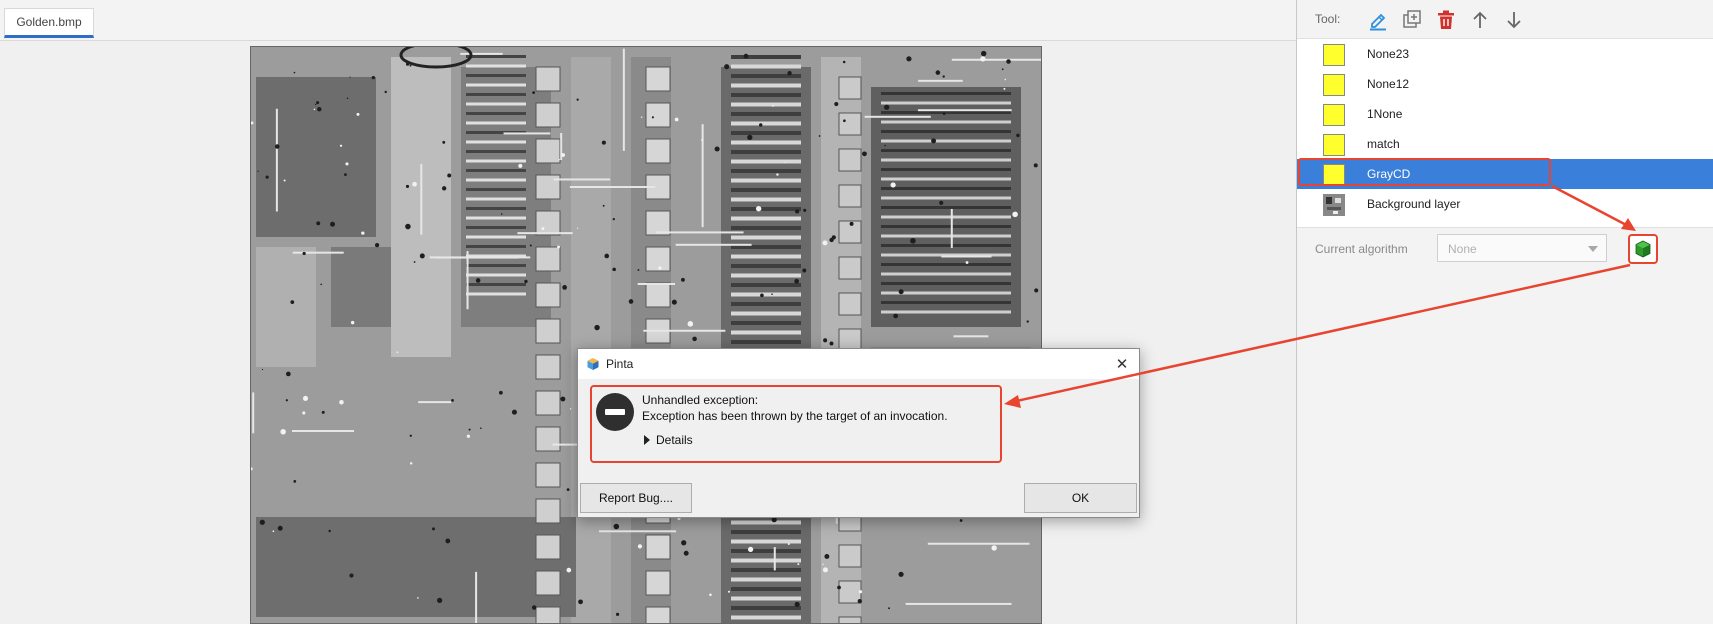 The height and width of the screenshot is (624, 1713). Describe the element at coordinates (1080, 498) in the screenshot. I see `ok-button: OK` at that location.